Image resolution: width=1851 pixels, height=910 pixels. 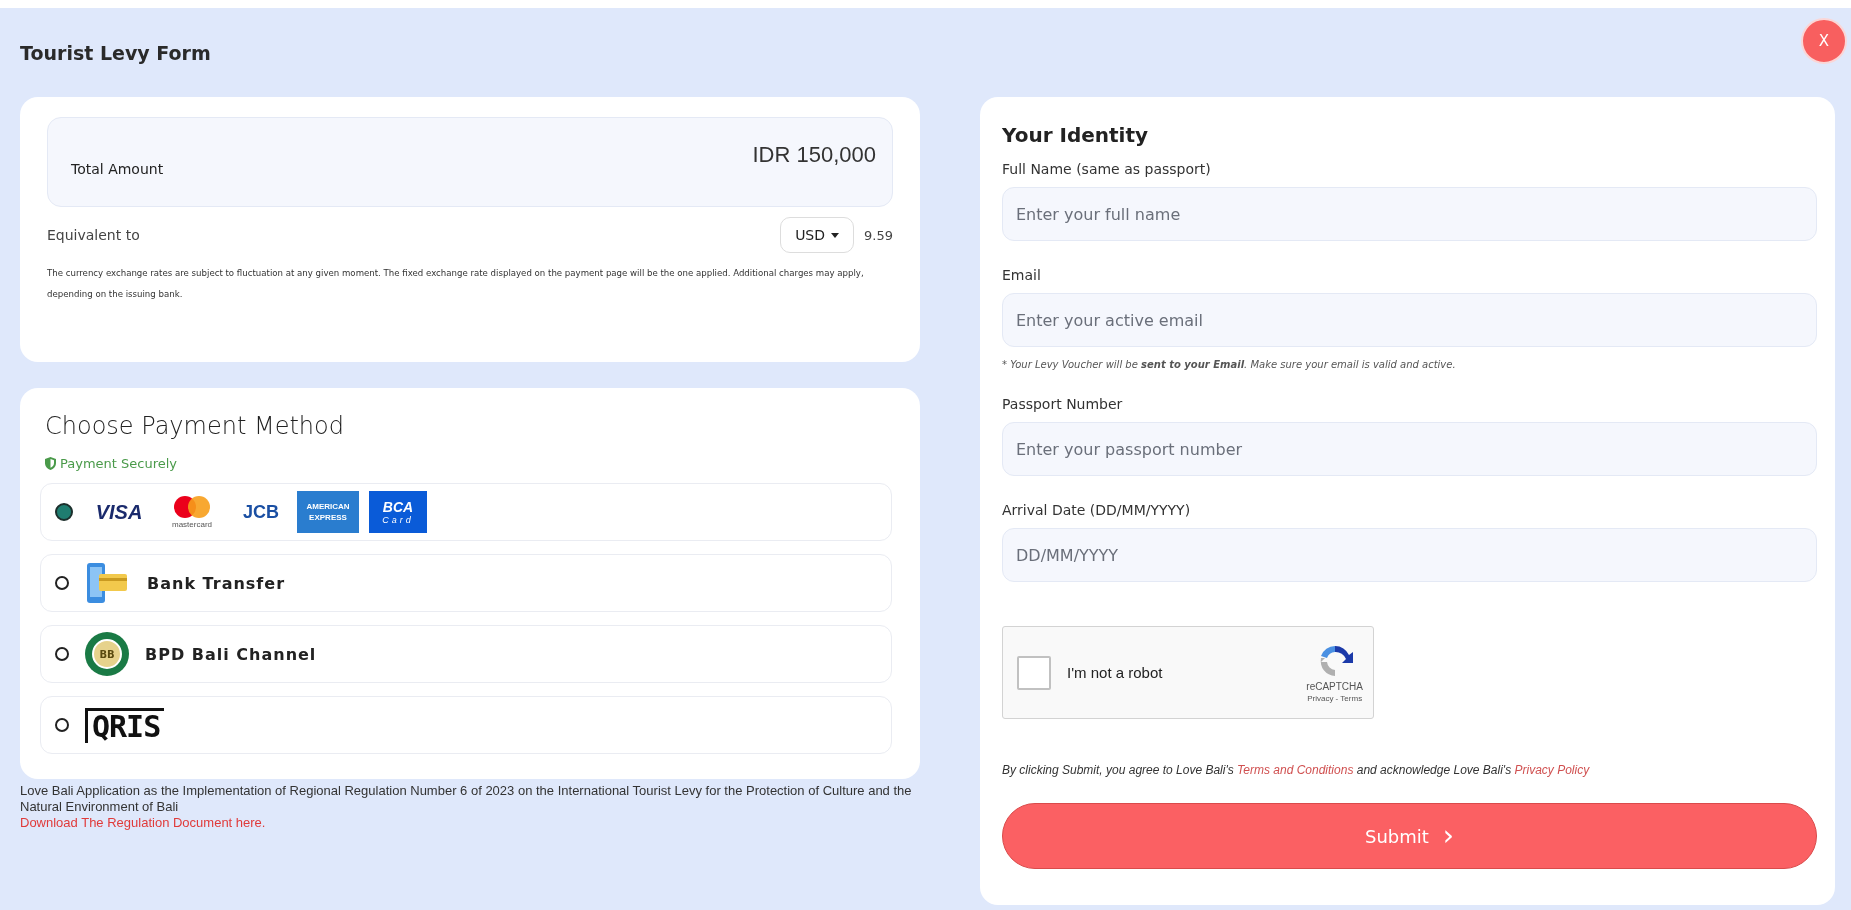 I want to click on total-amount-value: IDR 150,000, so click(x=814, y=155).